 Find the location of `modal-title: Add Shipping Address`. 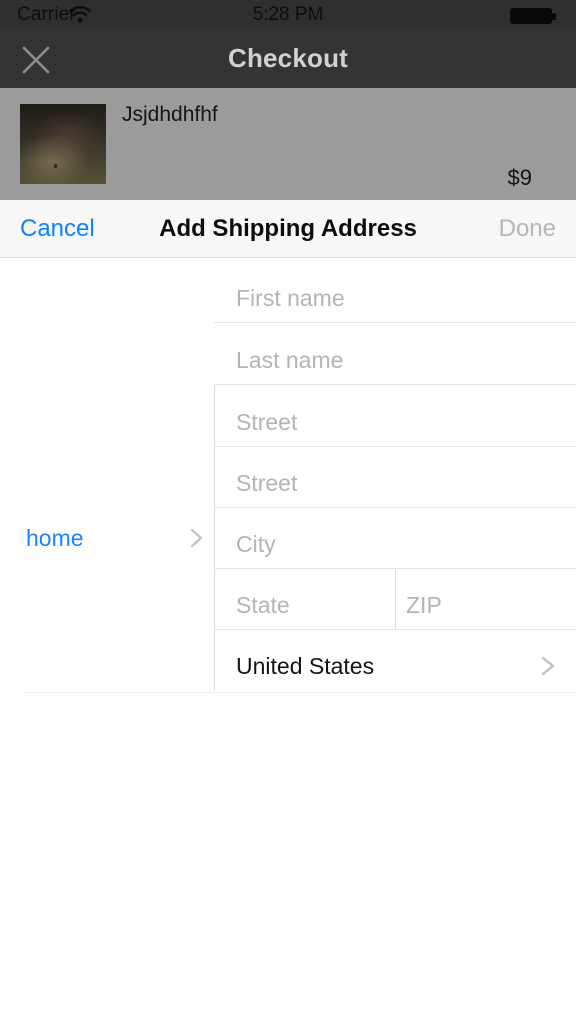

modal-title: Add Shipping Address is located at coordinates (288, 228).